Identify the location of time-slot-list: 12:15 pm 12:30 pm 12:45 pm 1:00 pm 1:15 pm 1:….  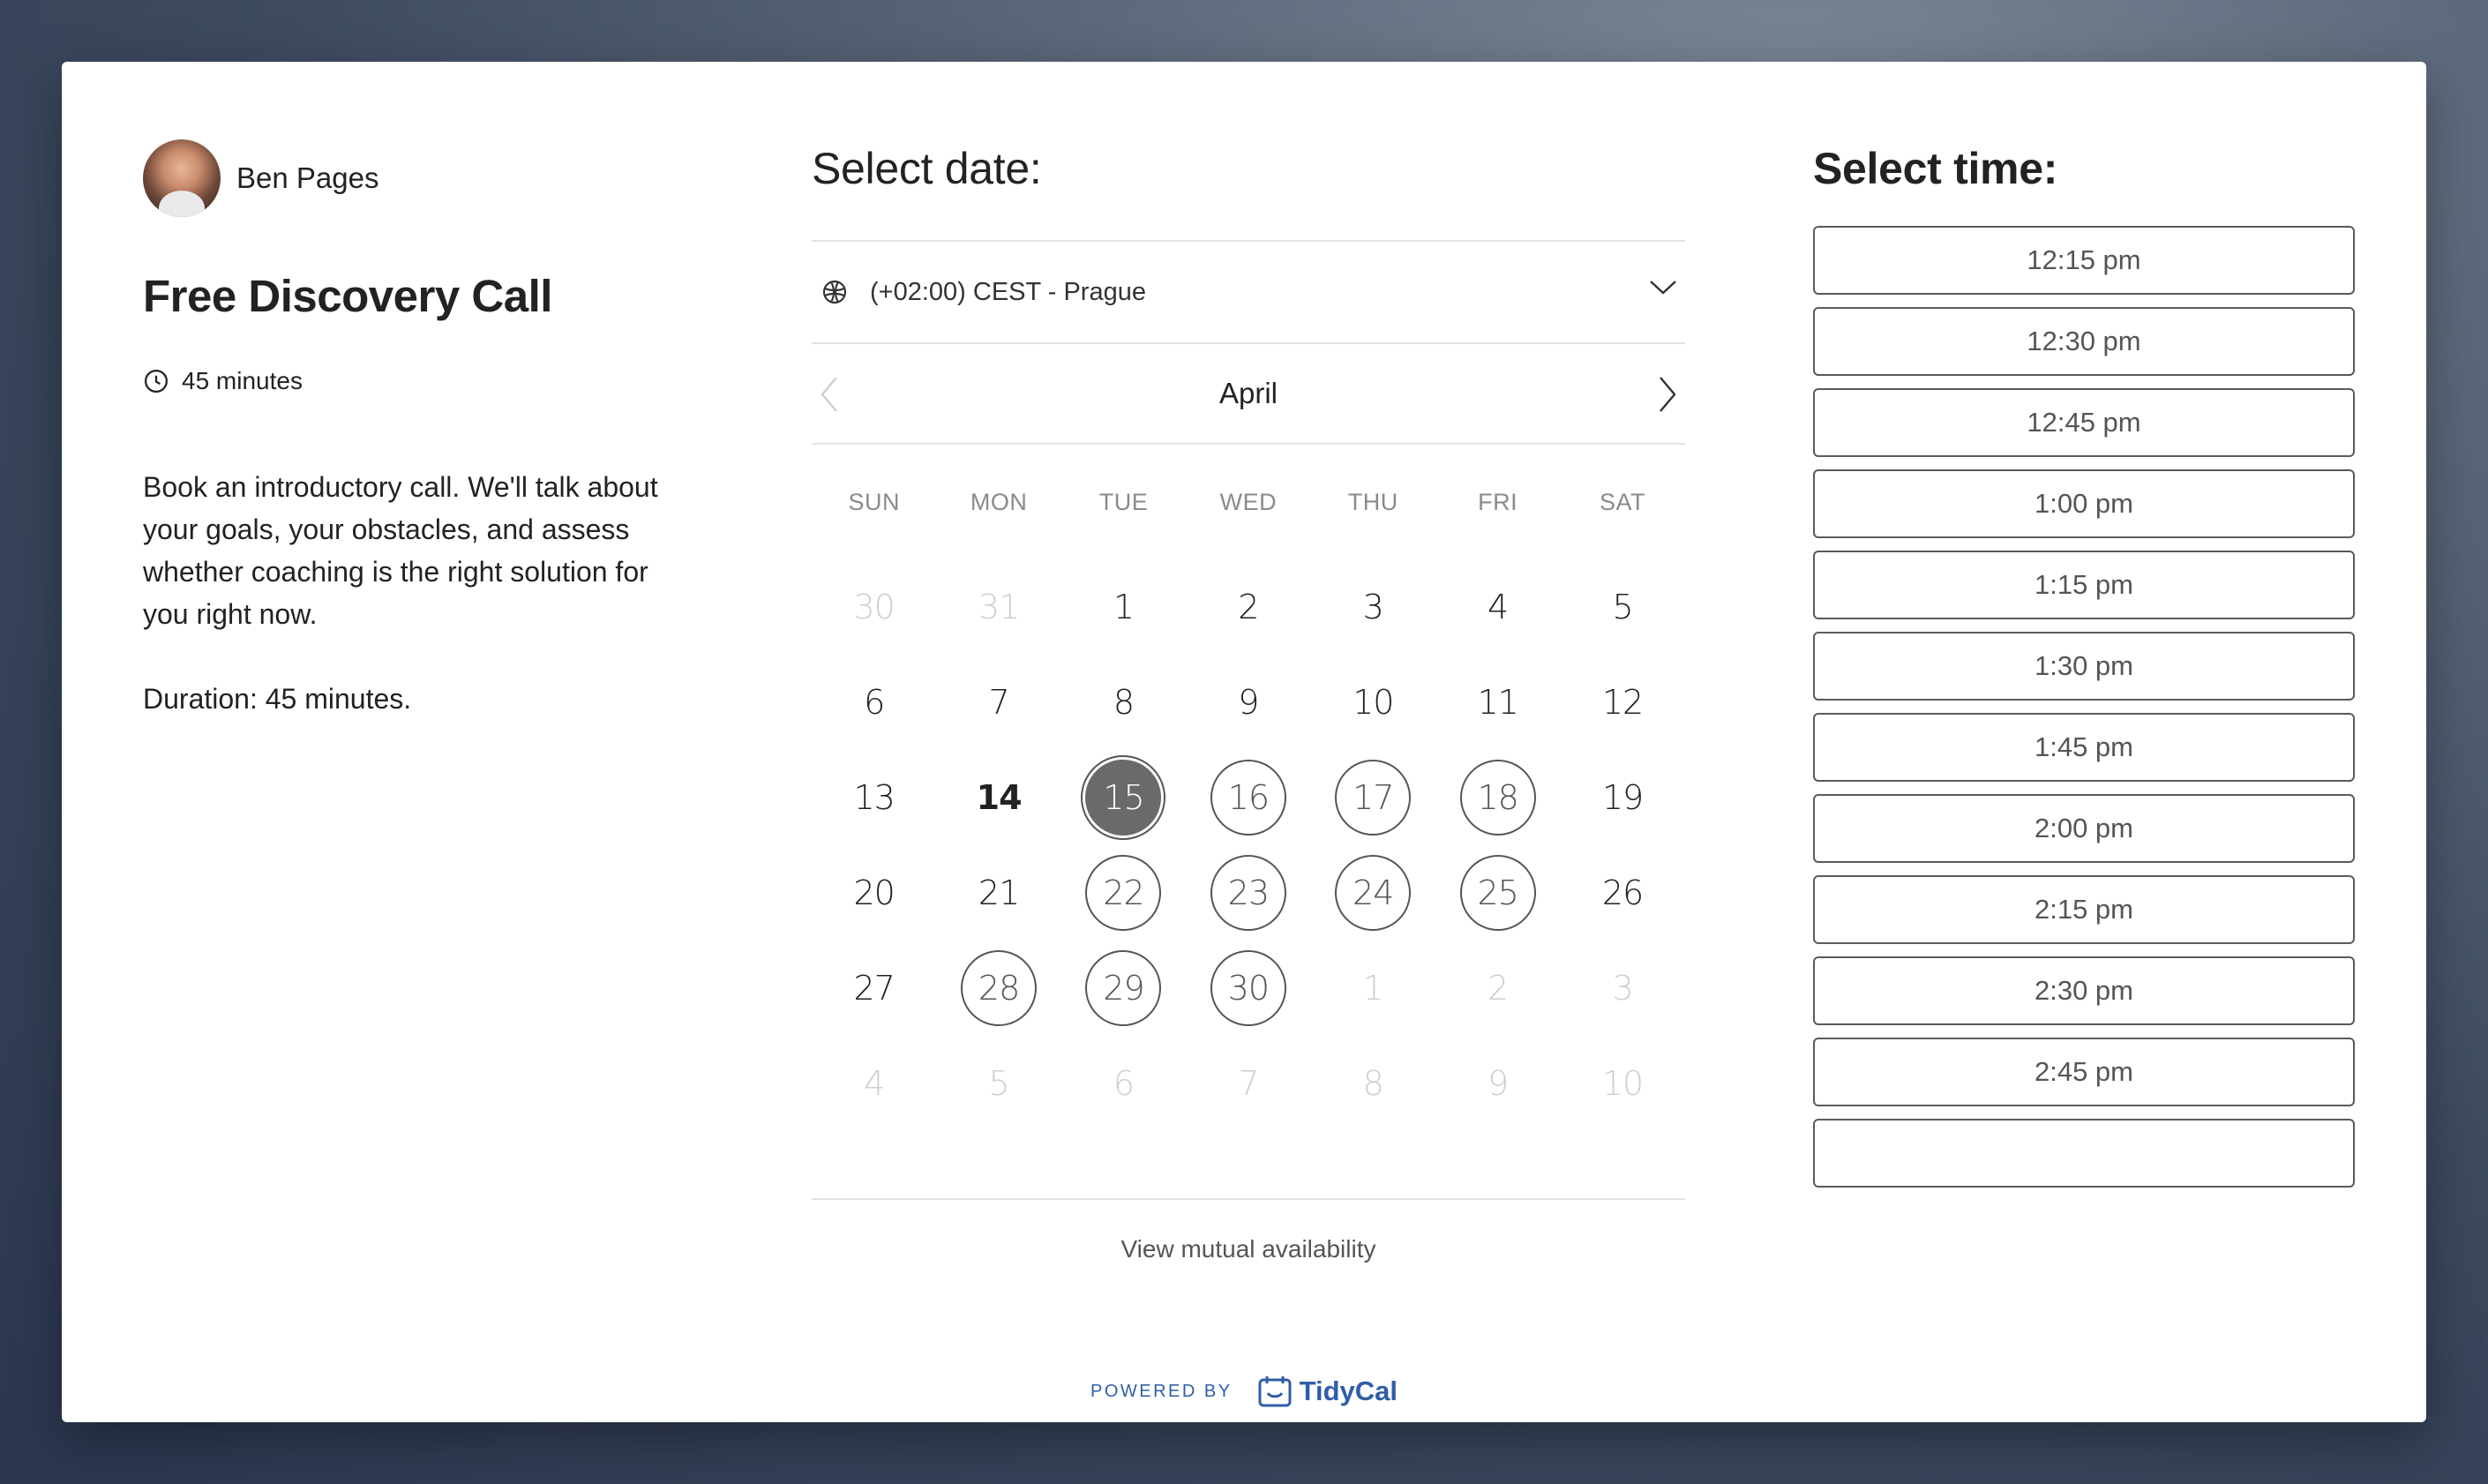
(2085, 709).